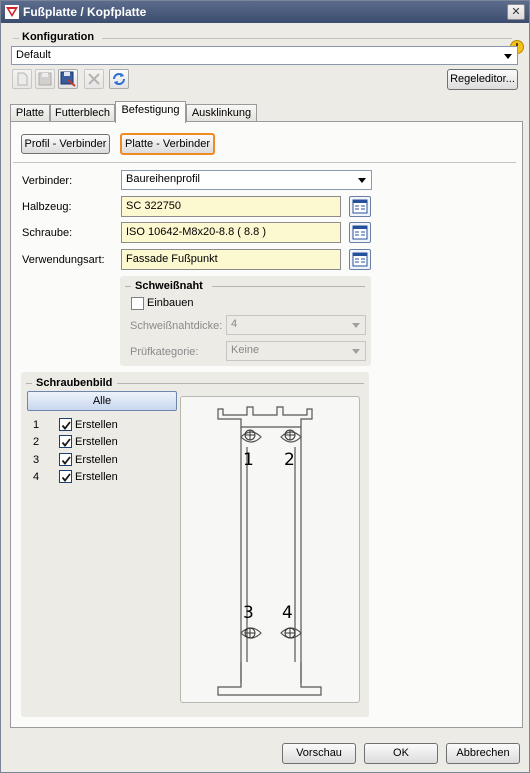 Image resolution: width=530 pixels, height=773 pixels. I want to click on weld-thickness-value: 4, so click(234, 324).